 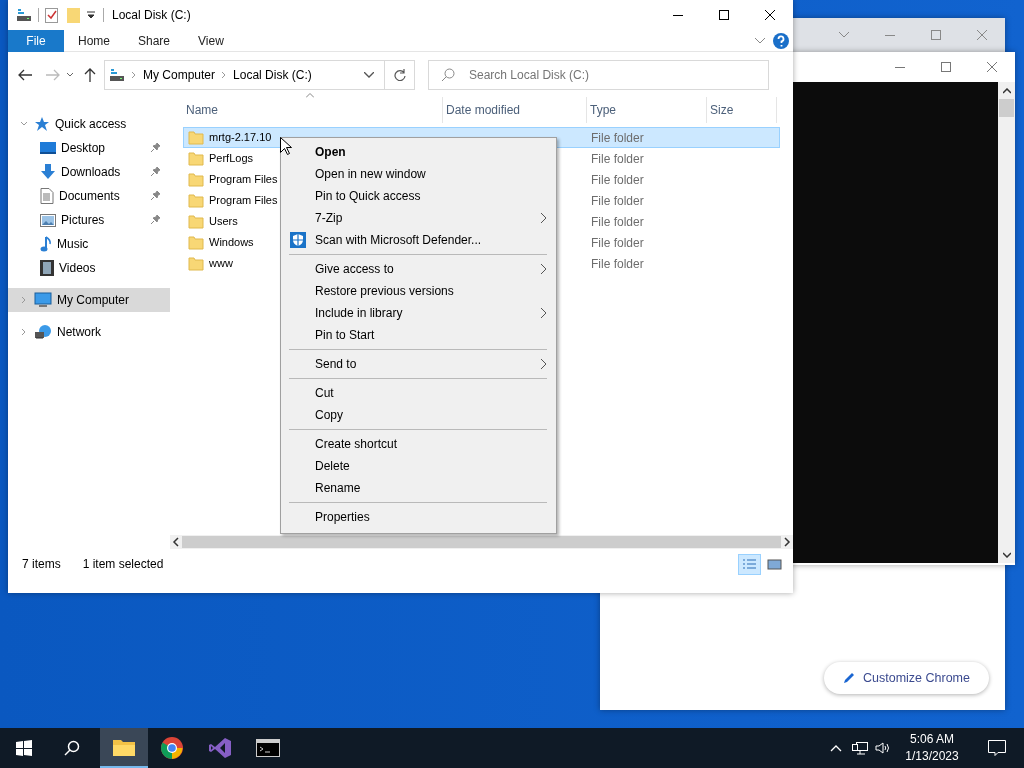 What do you see at coordinates (91, 172) in the screenshot?
I see `nav-label: Downloads` at bounding box center [91, 172].